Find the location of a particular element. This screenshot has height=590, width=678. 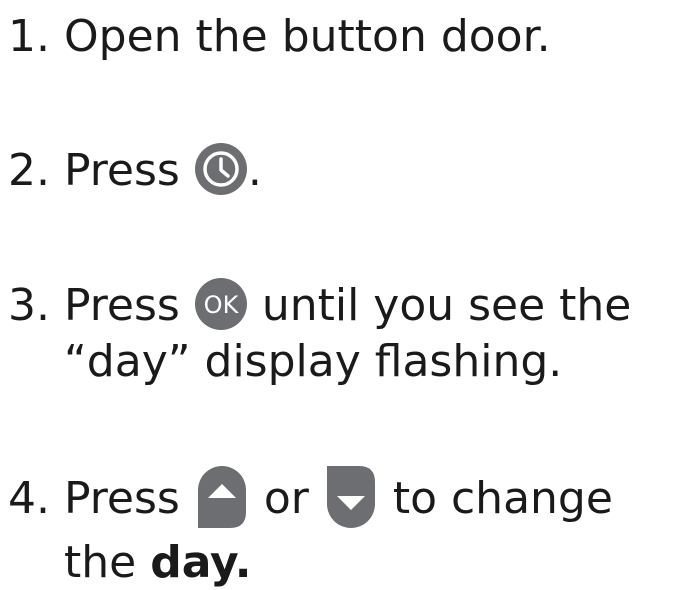

step-number: 1. is located at coordinates (29, 36).